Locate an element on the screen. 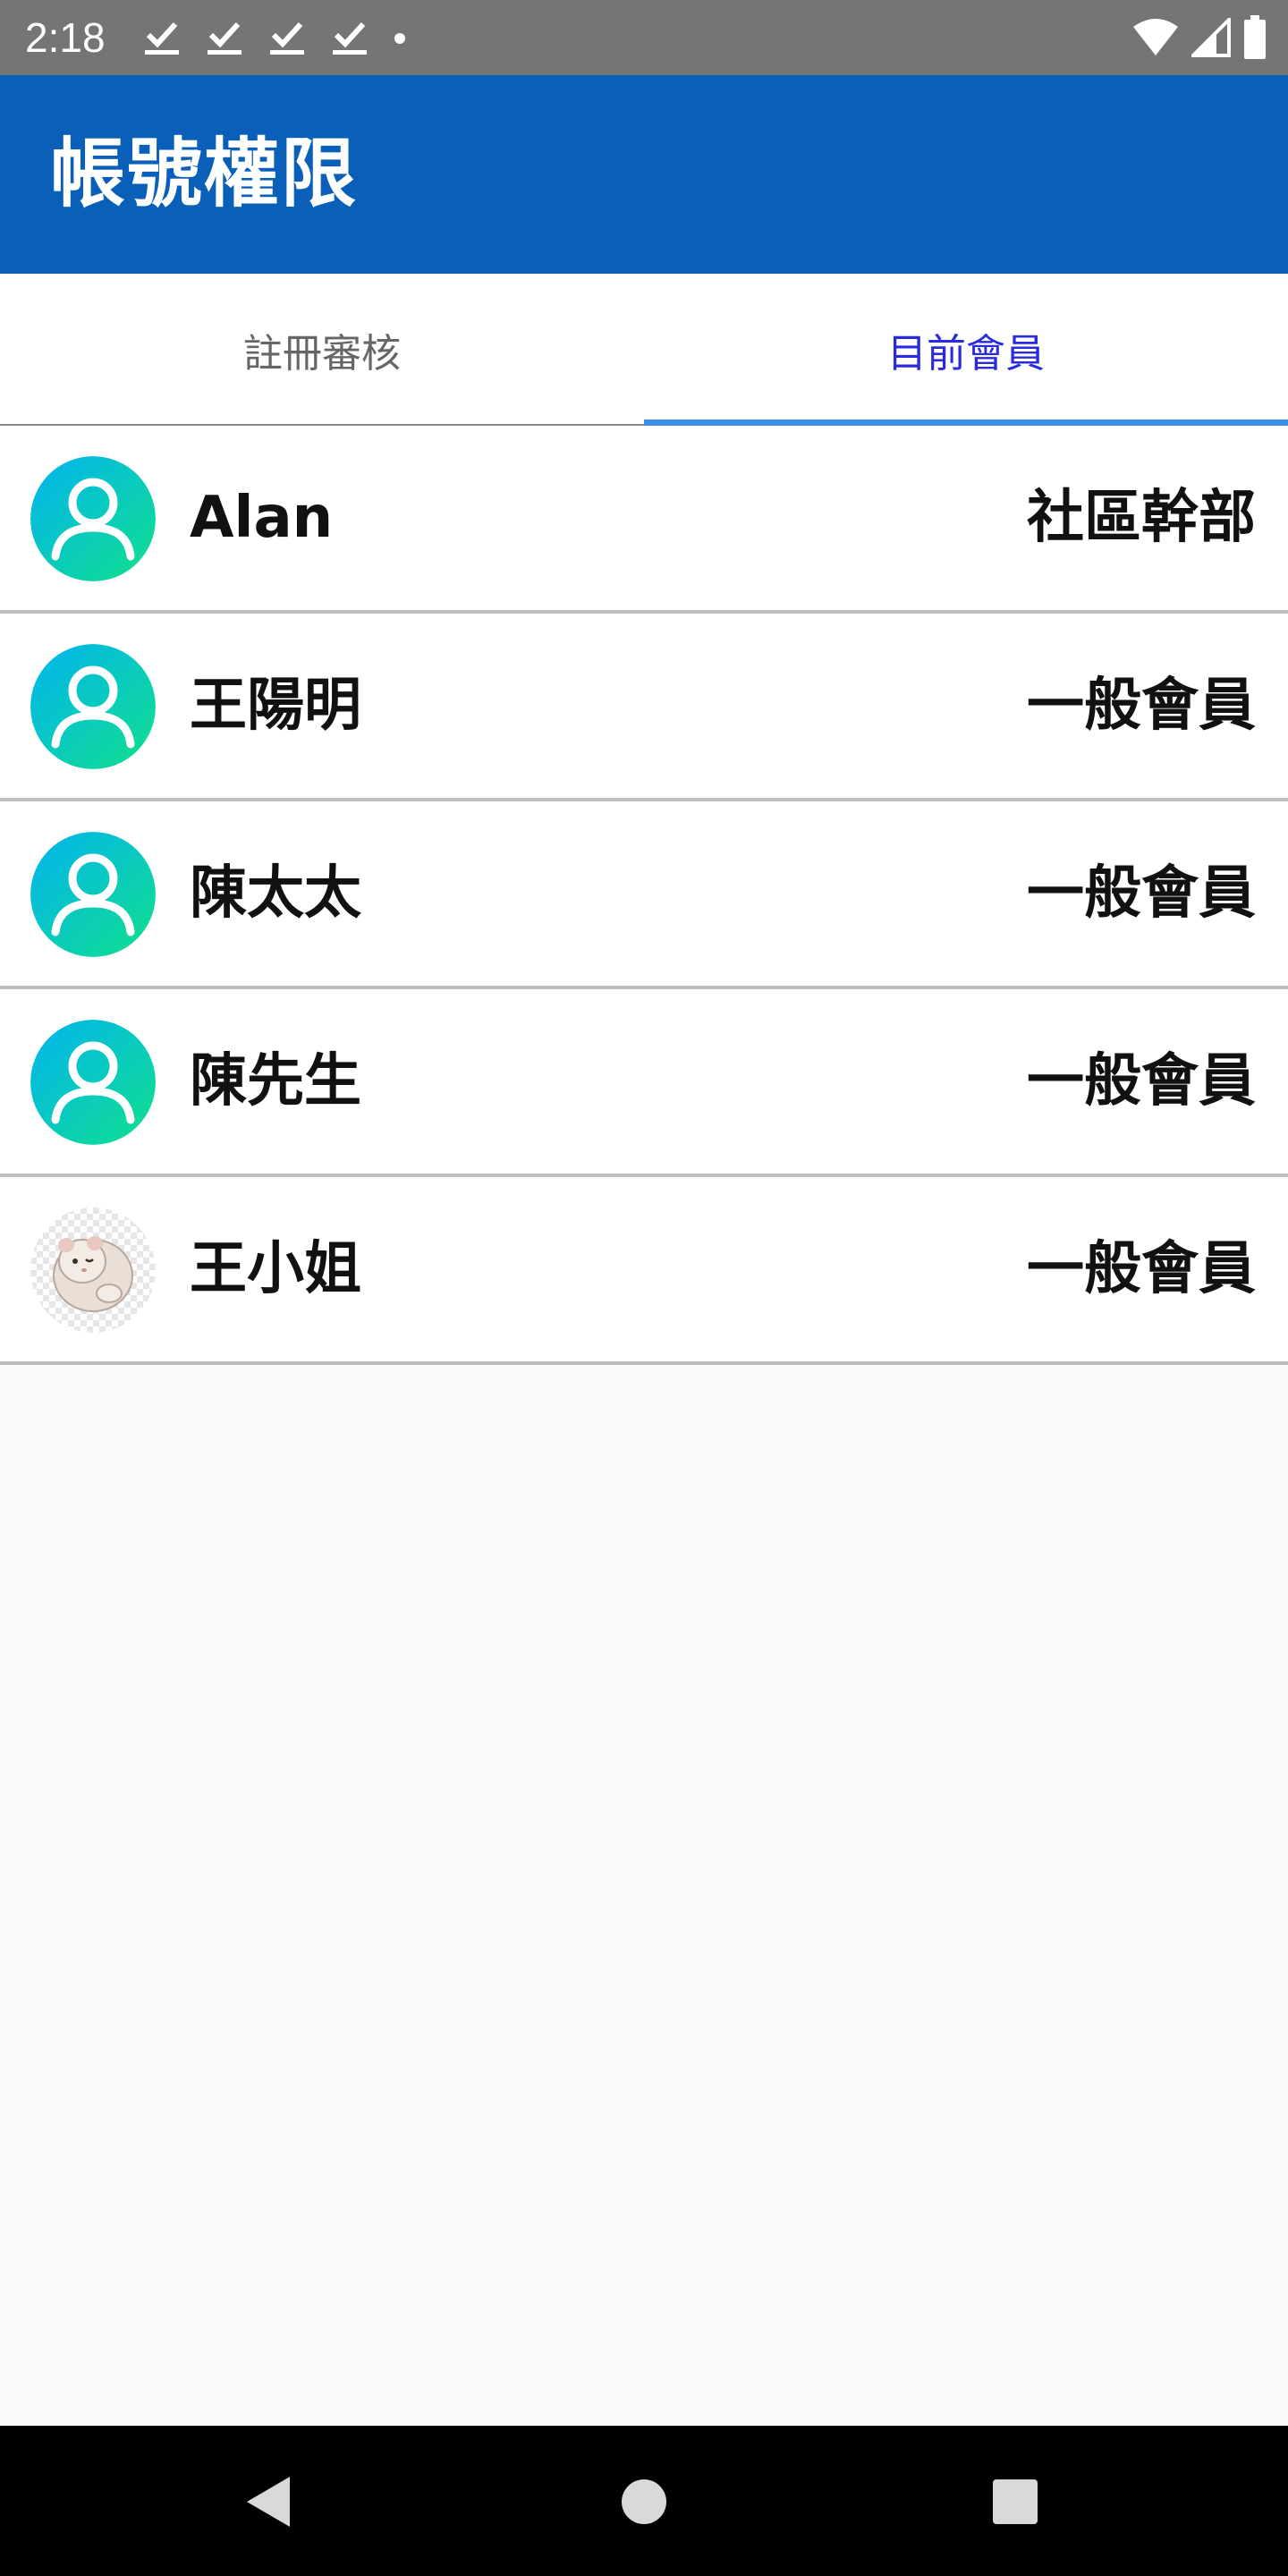 This screenshot has width=1288, height=2576. tab-label: 註冊審核 is located at coordinates (322, 354).